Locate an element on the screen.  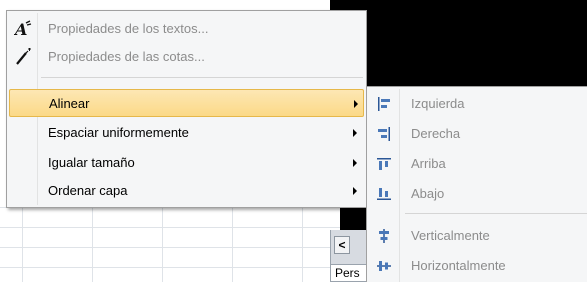
submenu-item-label: Abajo is located at coordinates (428, 193).